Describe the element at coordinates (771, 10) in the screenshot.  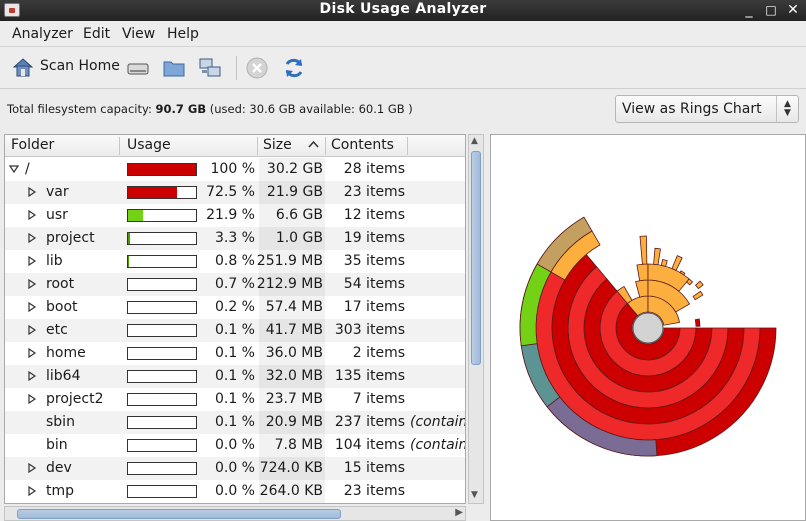
I see `maximize-button: □` at that location.